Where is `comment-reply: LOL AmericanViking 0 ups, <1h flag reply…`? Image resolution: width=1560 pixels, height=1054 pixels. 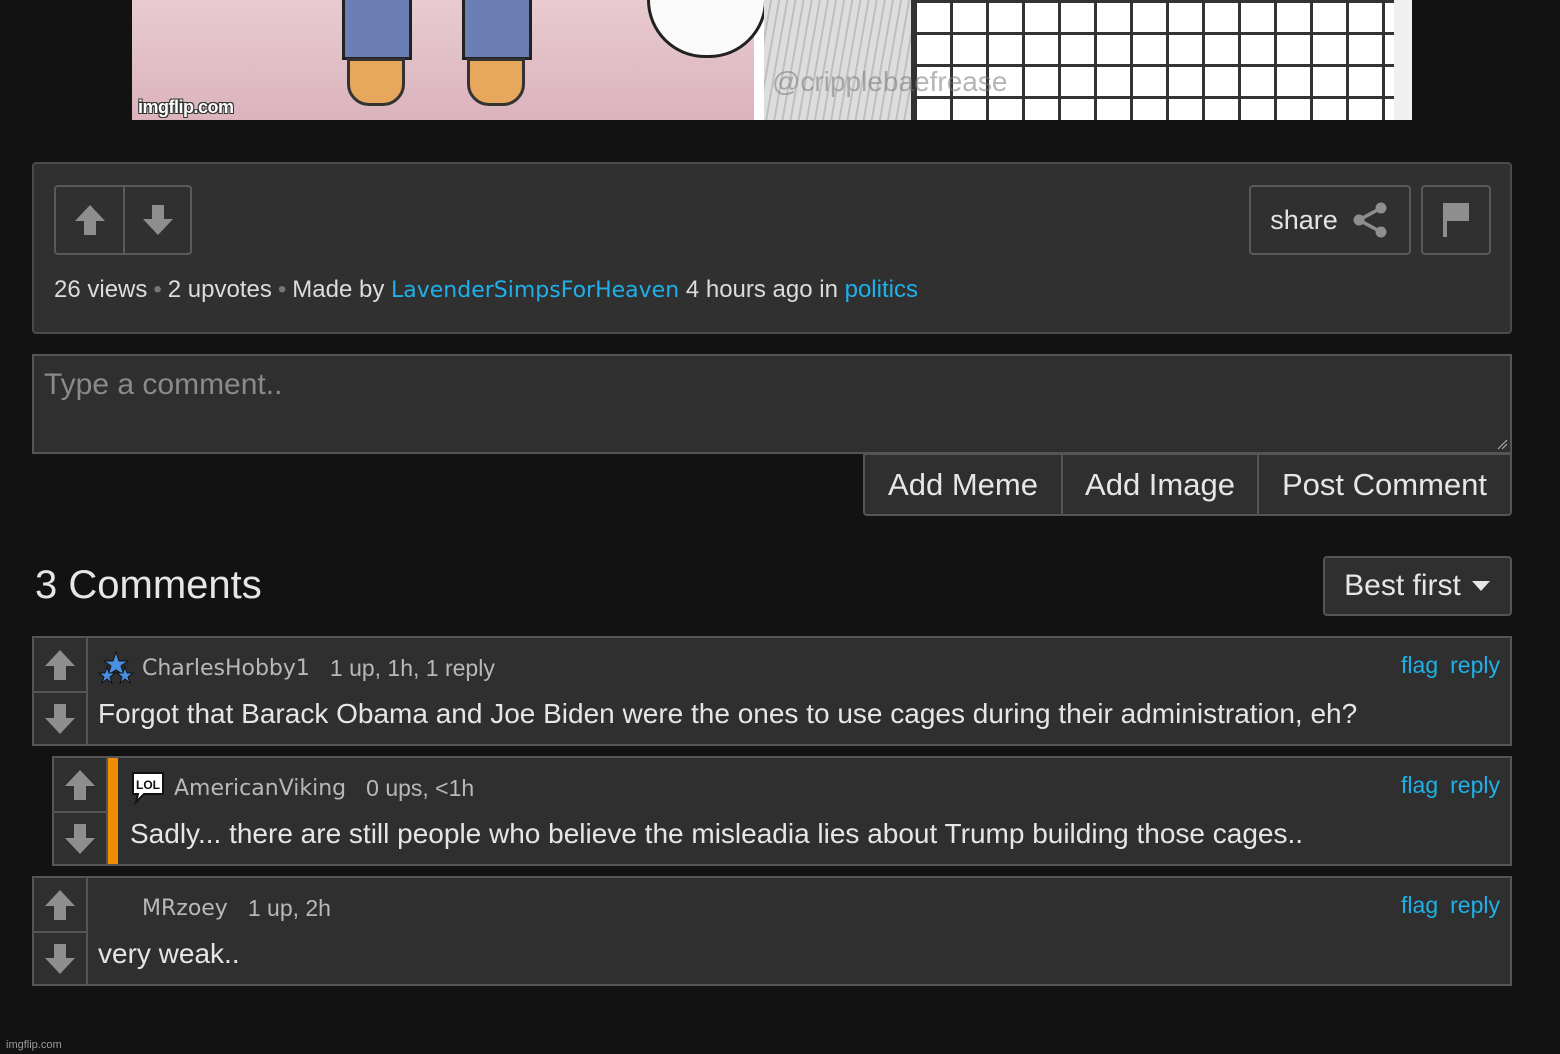 comment-reply: LOL AmericanViking 0 ups, <1h flag reply… is located at coordinates (782, 811).